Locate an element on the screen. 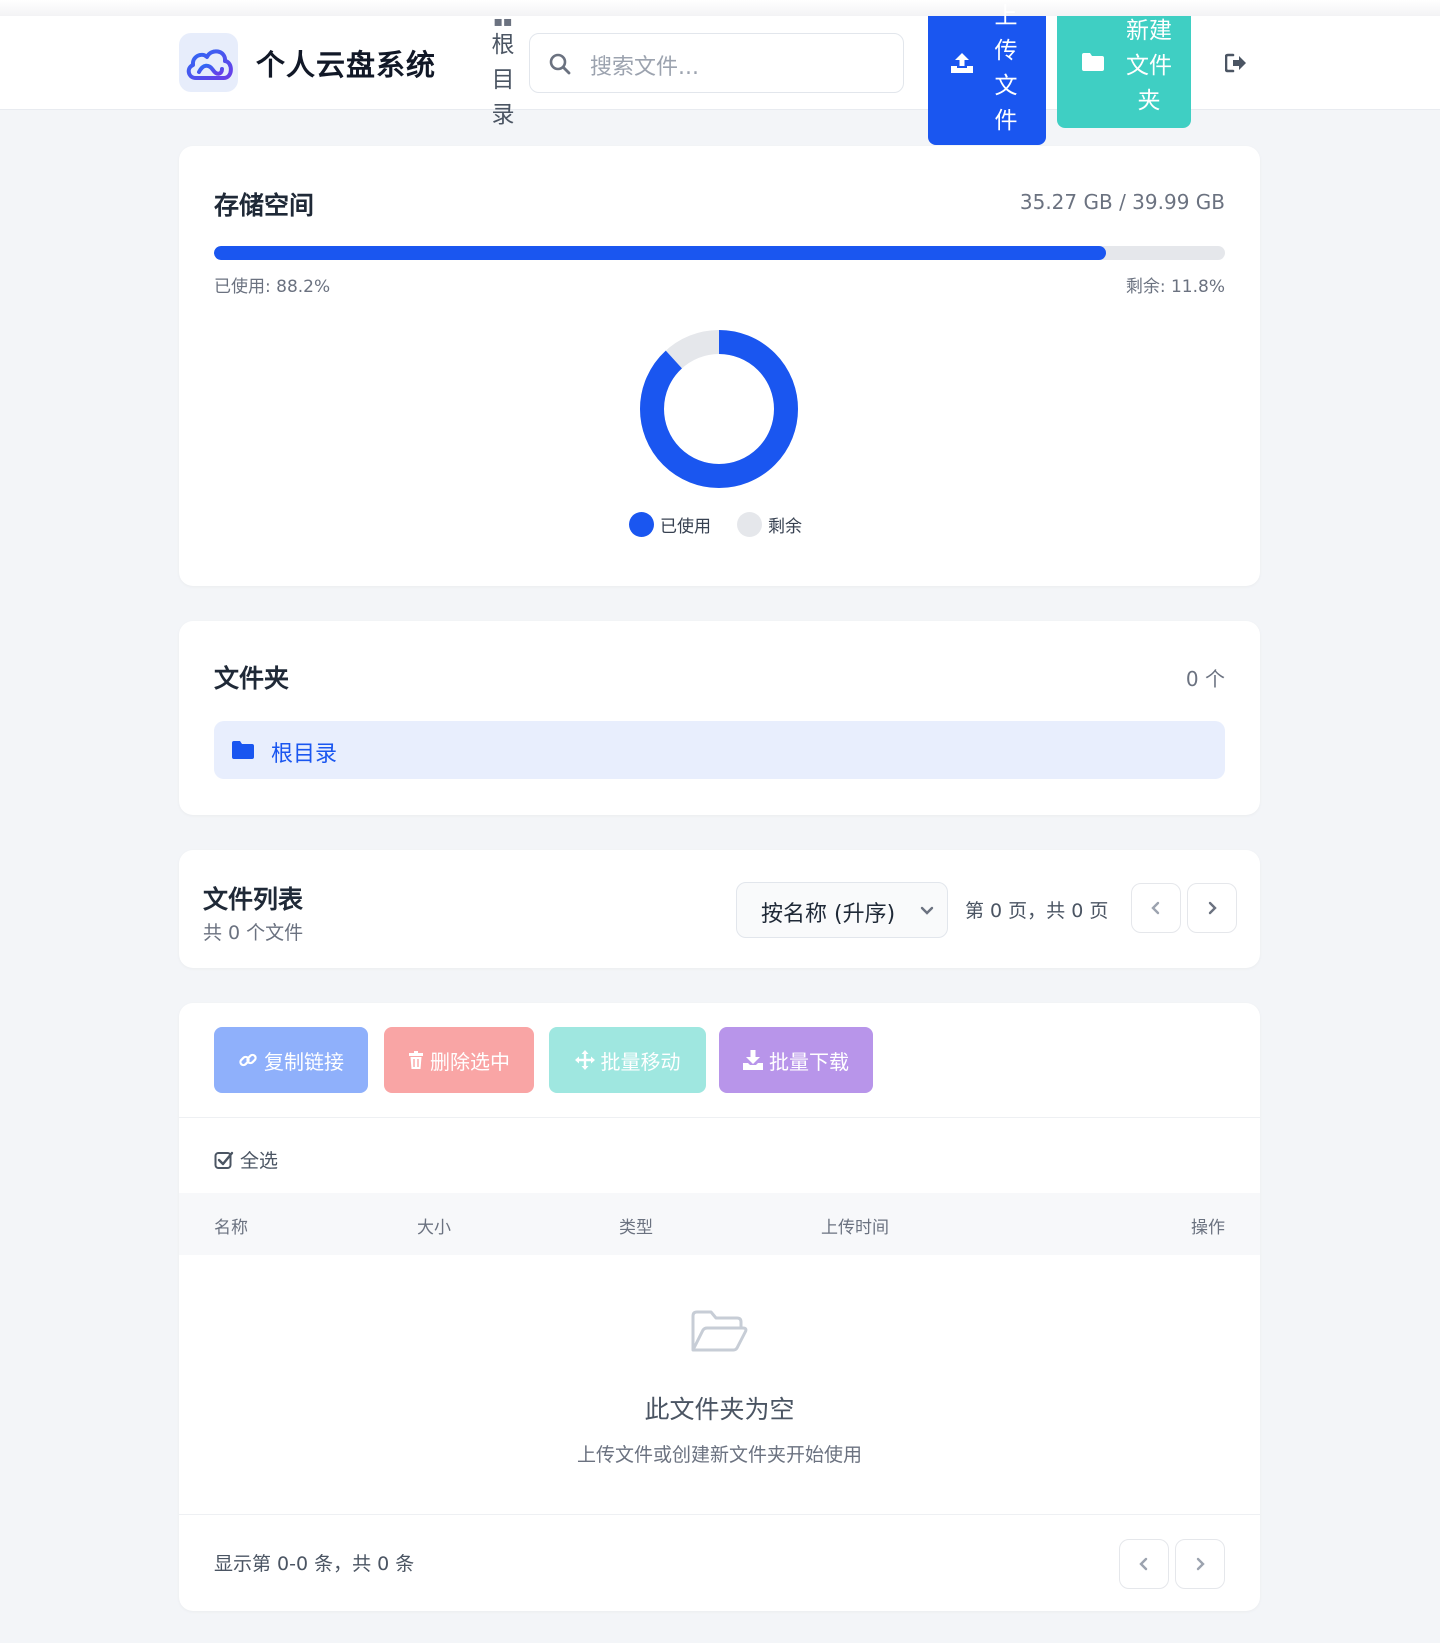 The height and width of the screenshot is (1643, 1440). file-list-header: 文件列表 共 0 个文件 按名称 (升序) 第 0 页，共 0 页 is located at coordinates (719, 909).